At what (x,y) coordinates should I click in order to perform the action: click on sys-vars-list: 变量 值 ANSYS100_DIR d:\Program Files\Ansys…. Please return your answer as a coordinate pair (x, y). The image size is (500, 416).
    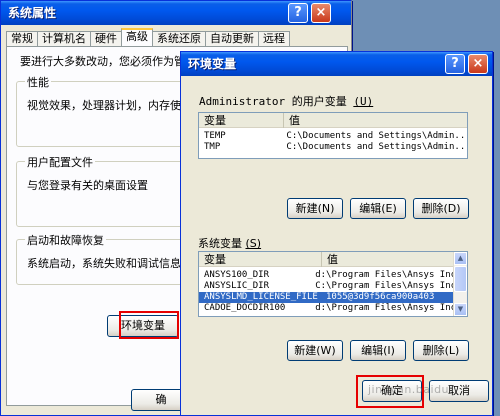
    Looking at the image, I should click on (333, 284).